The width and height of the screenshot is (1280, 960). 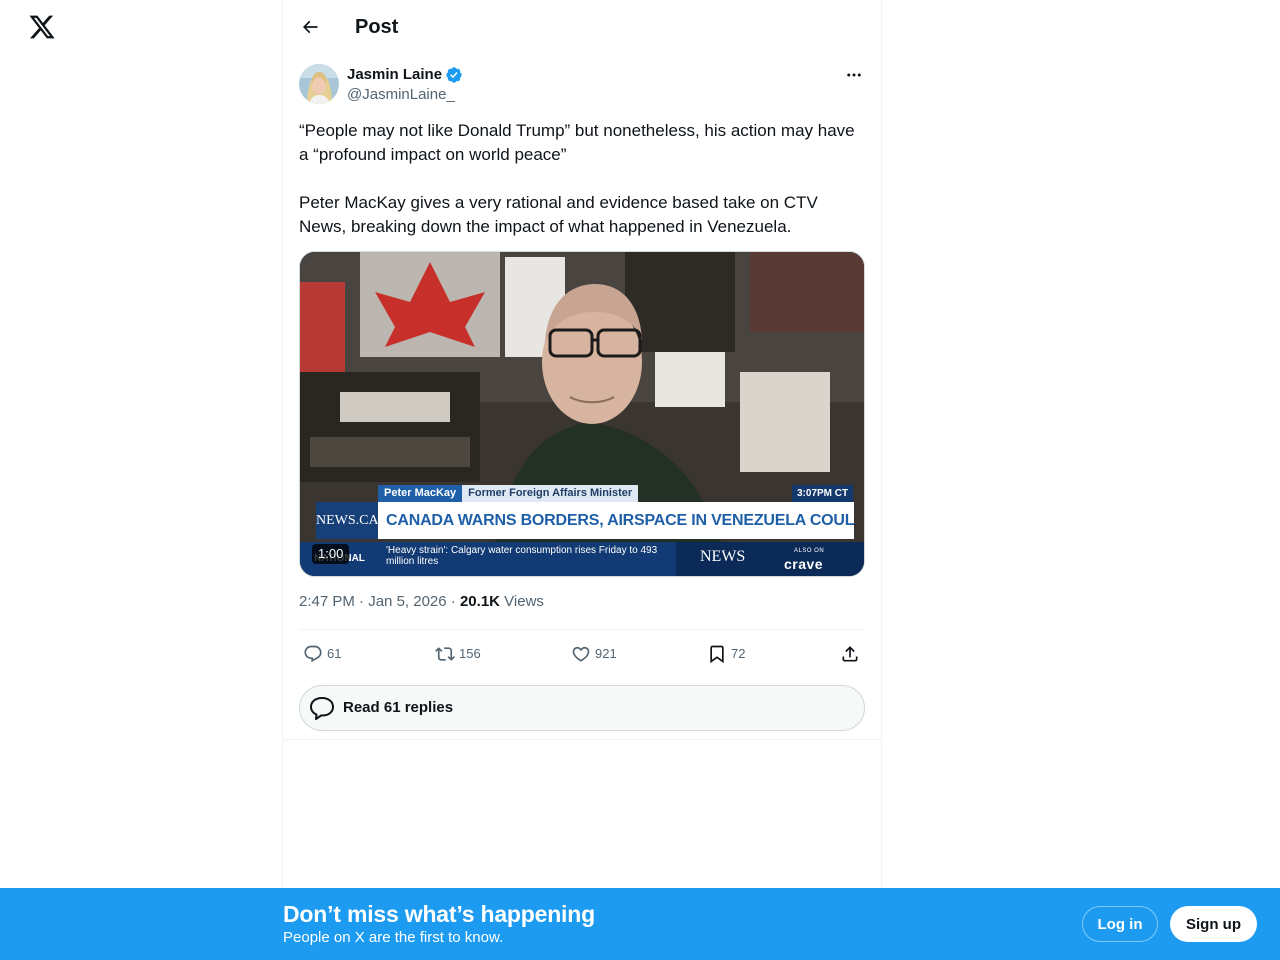 I want to click on bookmark-icon, so click(x=717, y=654).